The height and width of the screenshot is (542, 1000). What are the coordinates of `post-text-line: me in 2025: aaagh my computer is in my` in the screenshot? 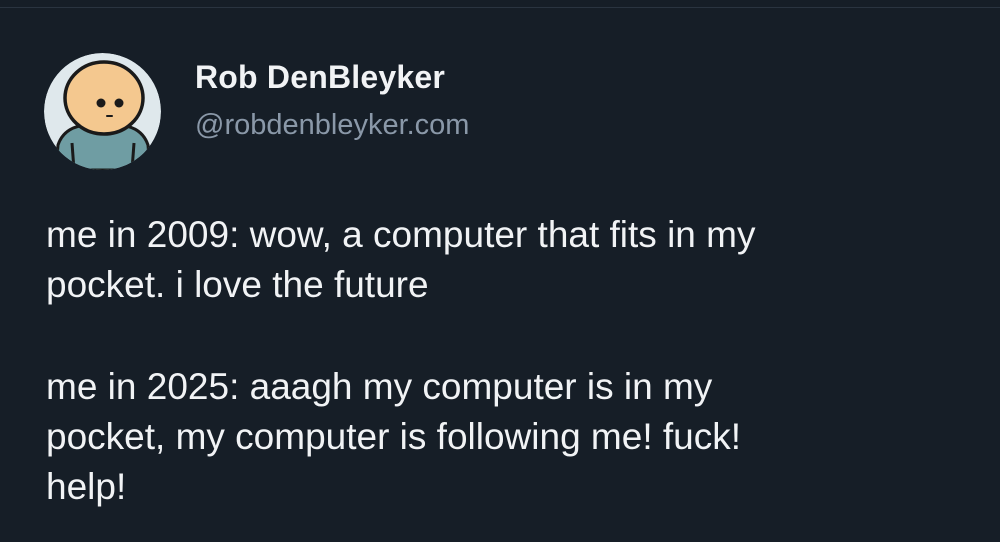 It's located at (379, 386).